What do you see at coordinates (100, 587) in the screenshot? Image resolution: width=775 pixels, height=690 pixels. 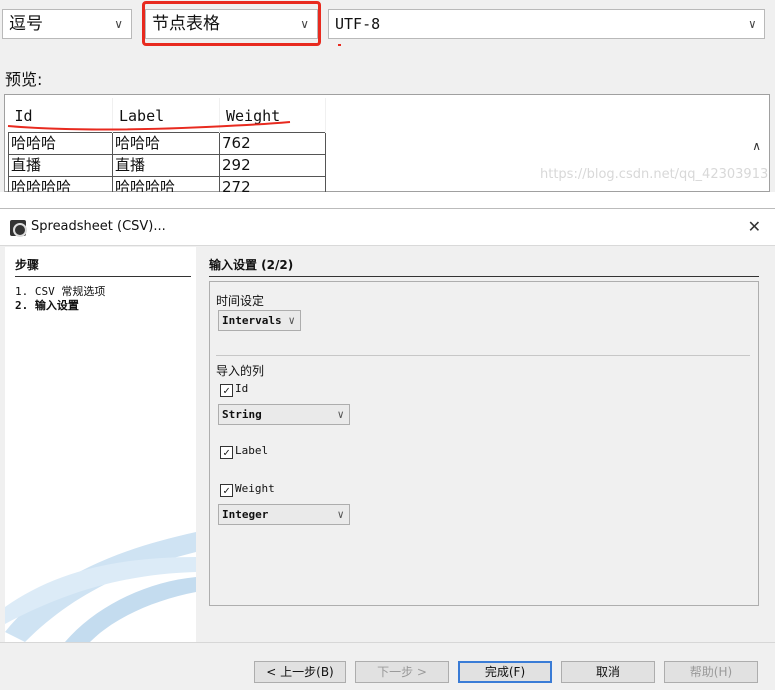 I see `decorative-swoosh` at bounding box center [100, 587].